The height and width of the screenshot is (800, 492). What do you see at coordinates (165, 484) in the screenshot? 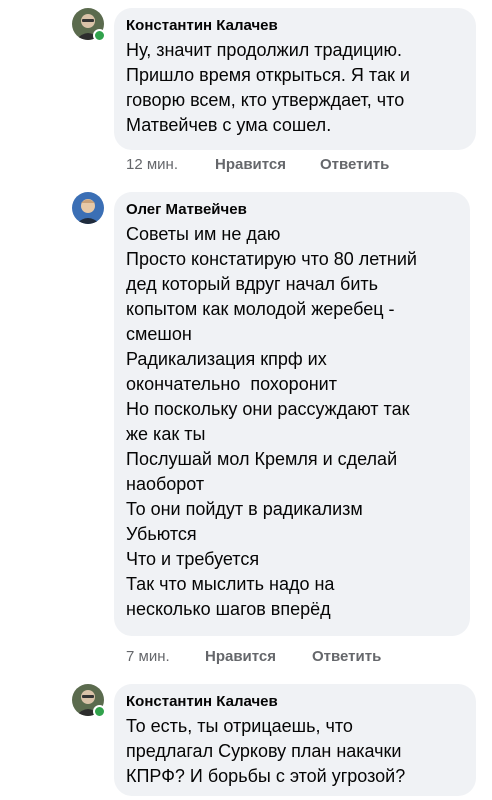
I see `comment-text-line: наоборот` at bounding box center [165, 484].